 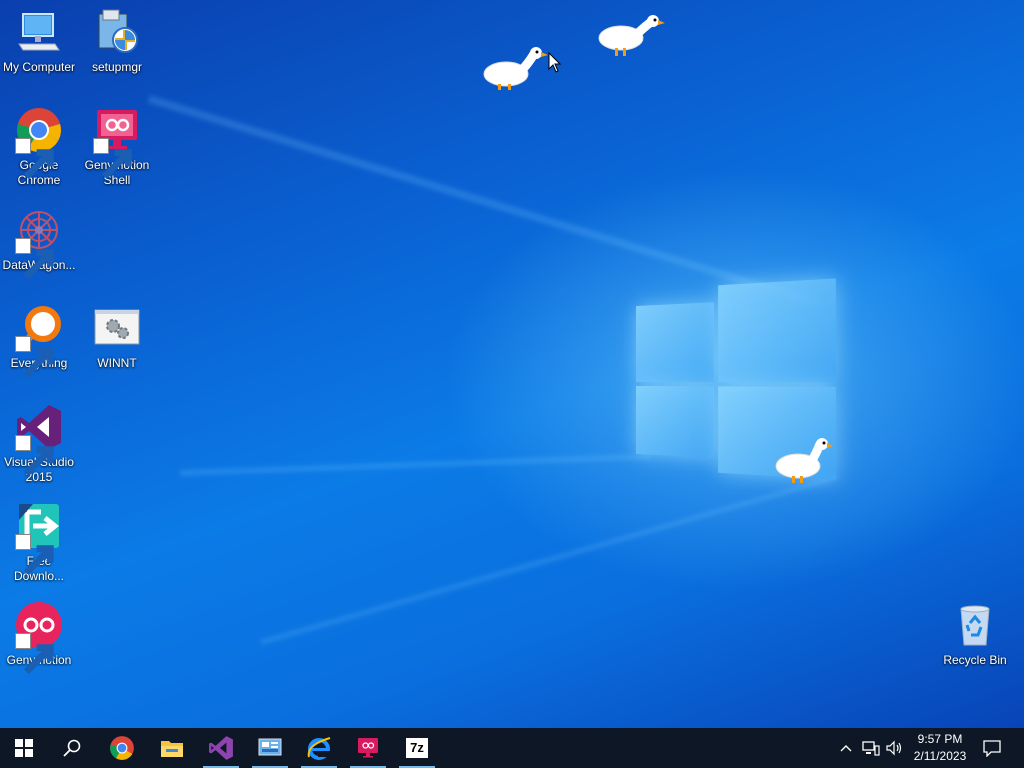 I want to click on notification-icon, so click(x=992, y=748).